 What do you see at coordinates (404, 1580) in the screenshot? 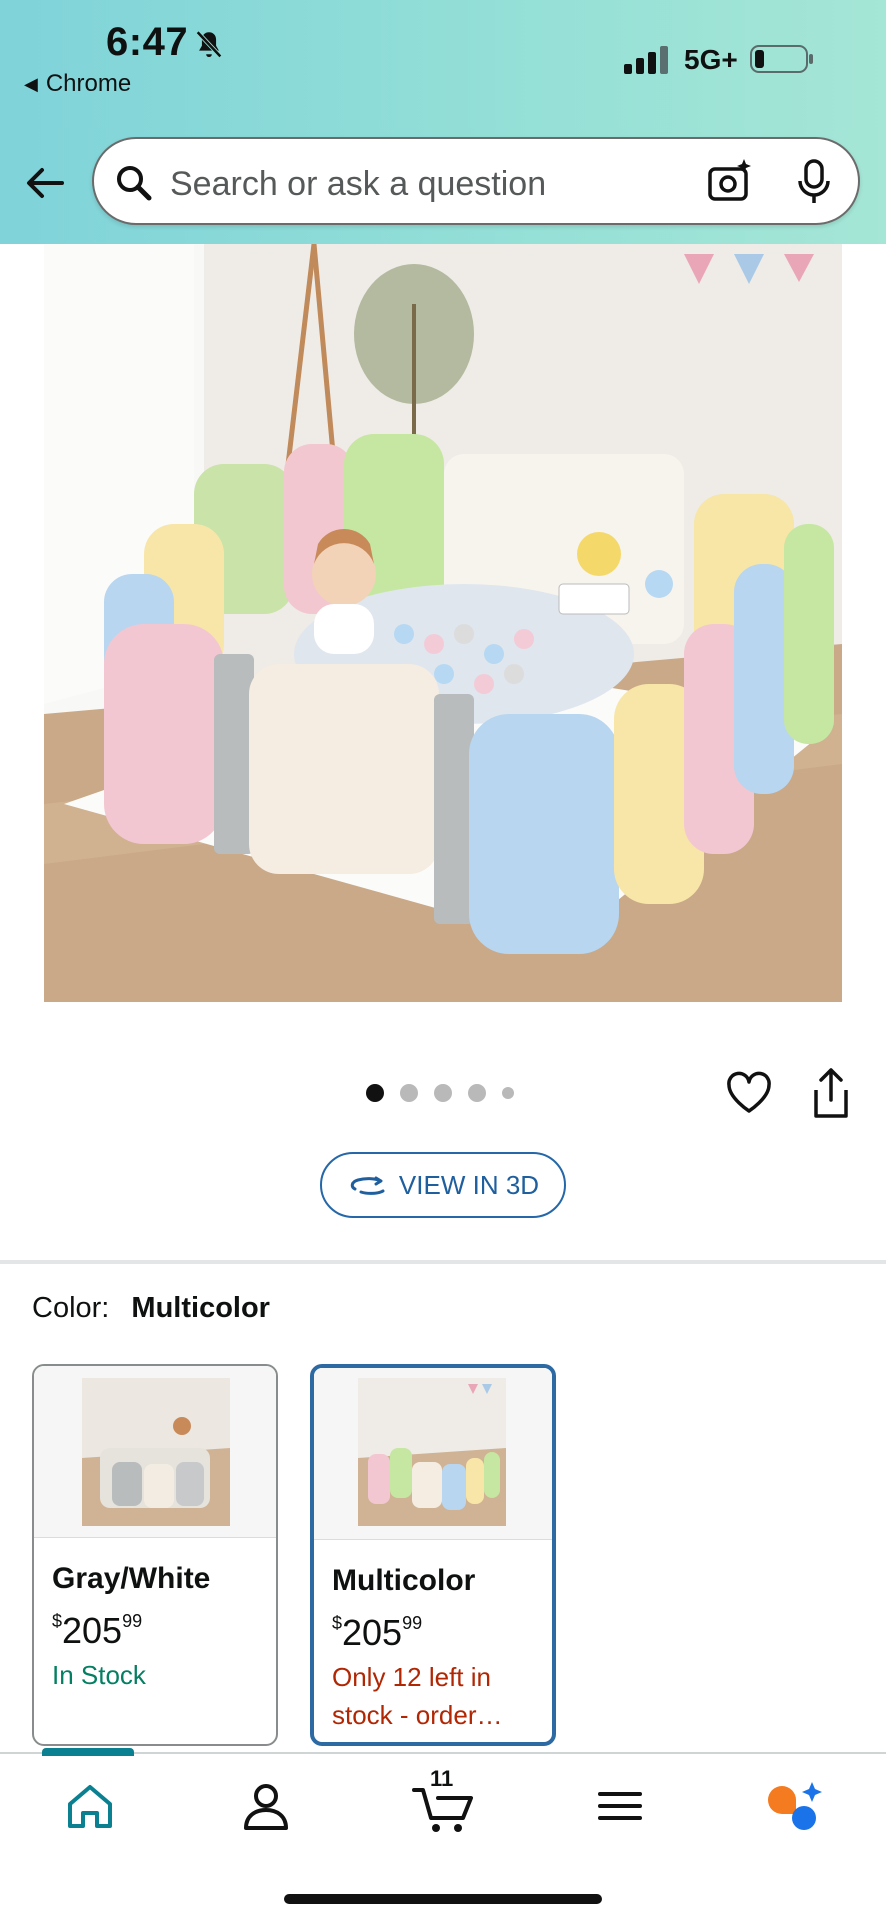
I see `variant-name: Multicolor` at bounding box center [404, 1580].